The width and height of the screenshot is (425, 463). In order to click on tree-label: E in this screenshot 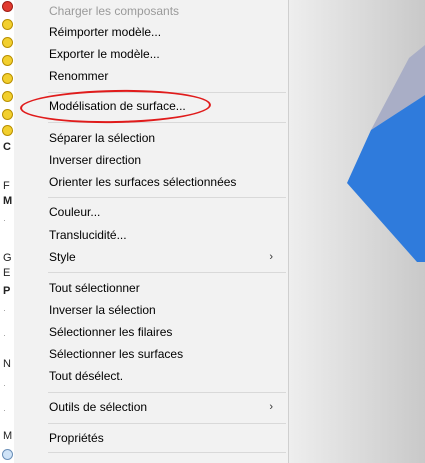, I will do `click(7, 273)`.